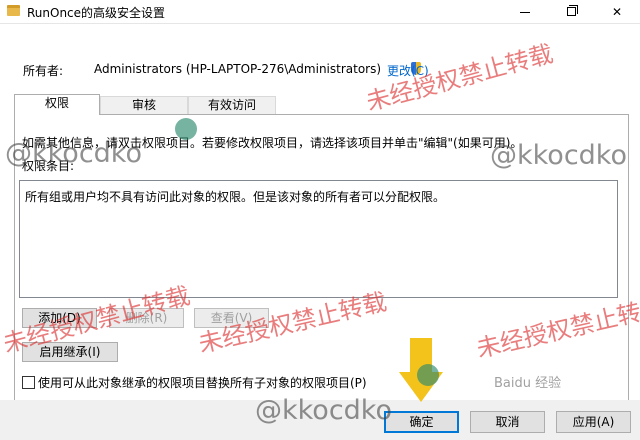 The width and height of the screenshot is (640, 440). I want to click on baidu-logo: Baidu 经验, so click(528, 383).